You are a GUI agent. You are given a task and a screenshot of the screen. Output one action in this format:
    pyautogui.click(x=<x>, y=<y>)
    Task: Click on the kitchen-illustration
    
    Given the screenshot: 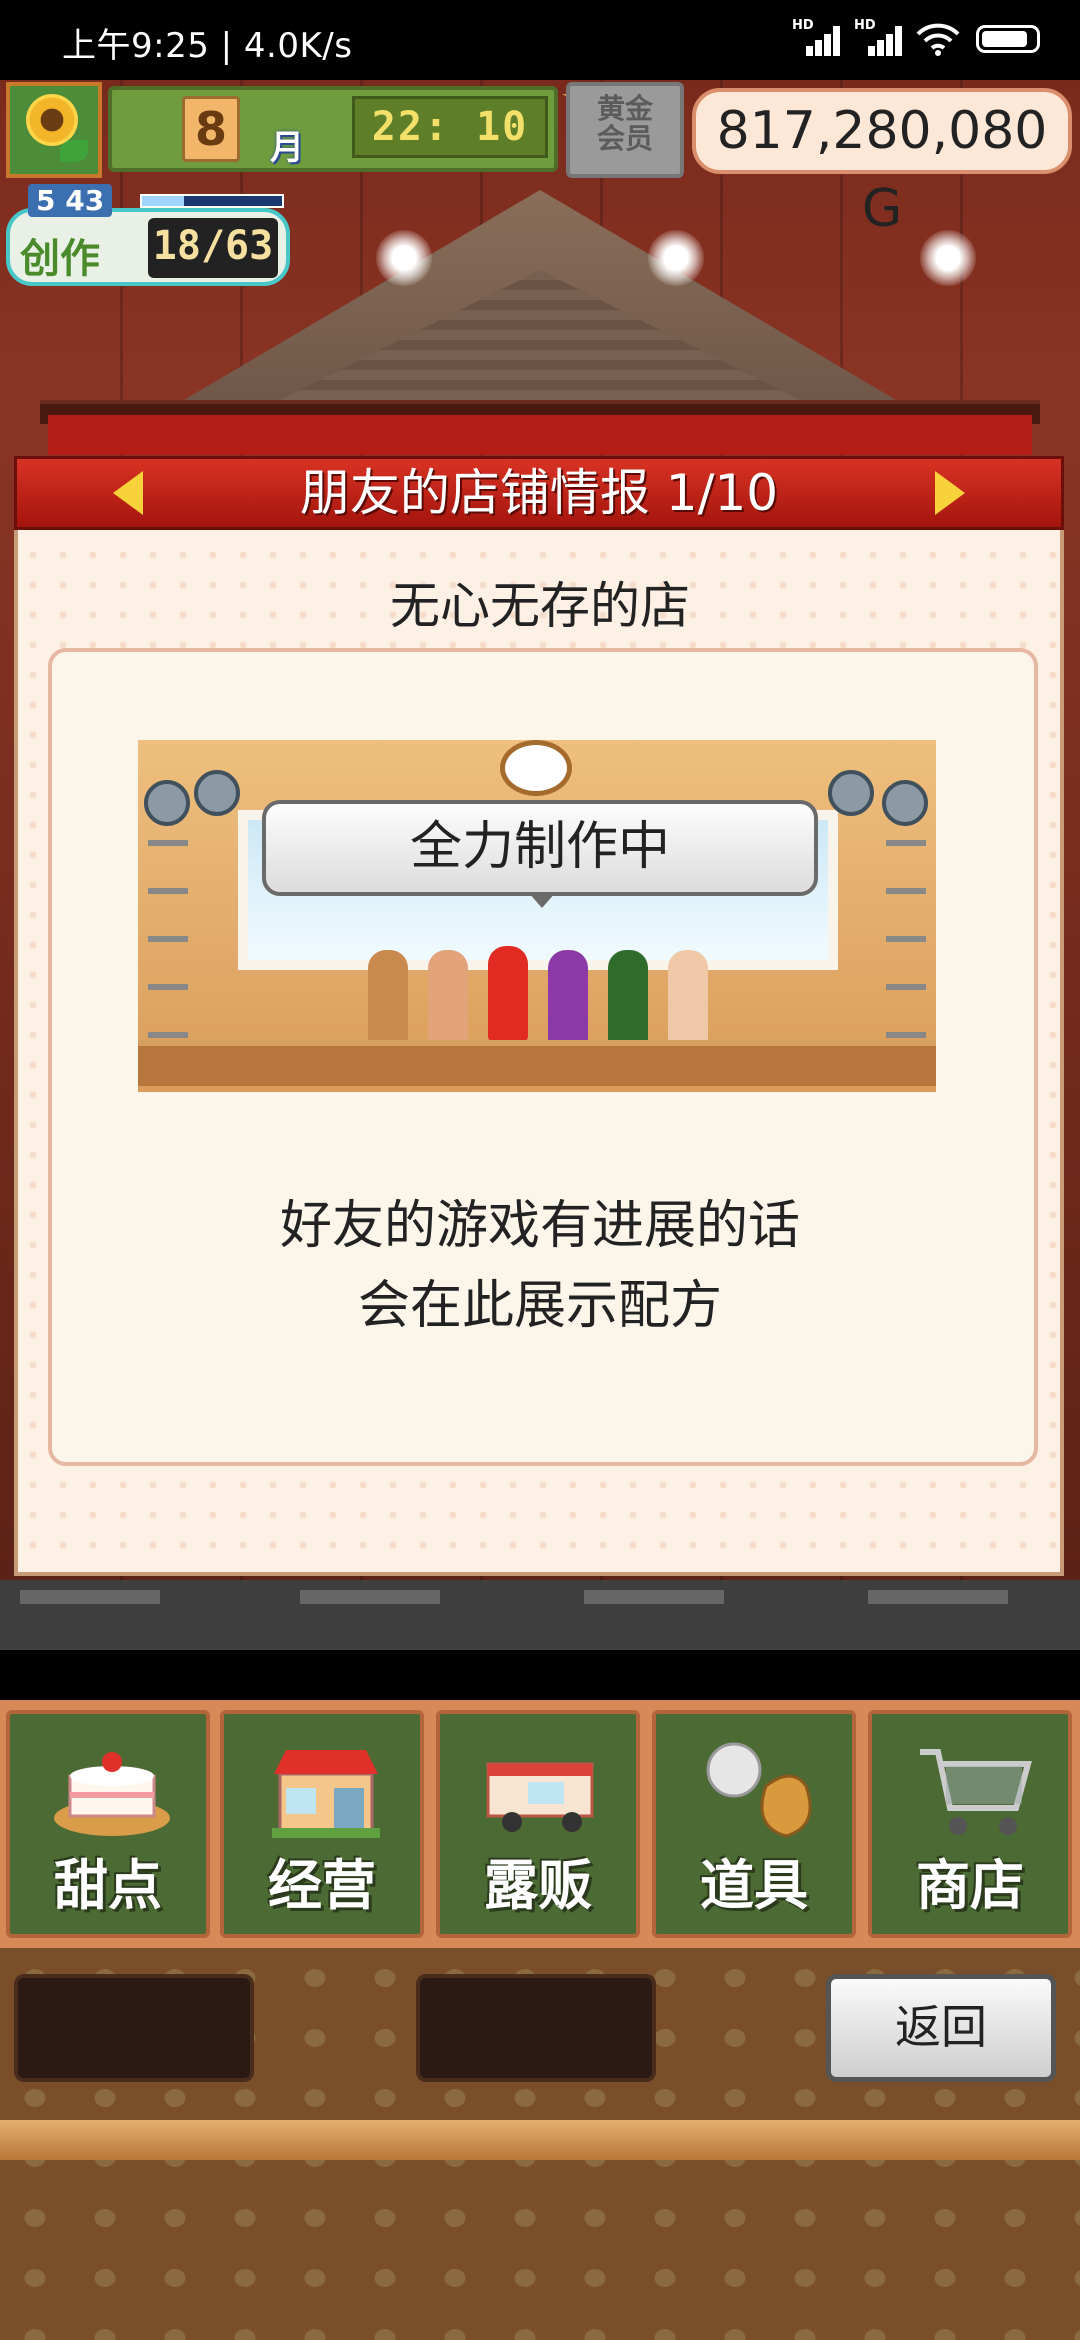 What is the action you would take?
    pyautogui.click(x=537, y=916)
    